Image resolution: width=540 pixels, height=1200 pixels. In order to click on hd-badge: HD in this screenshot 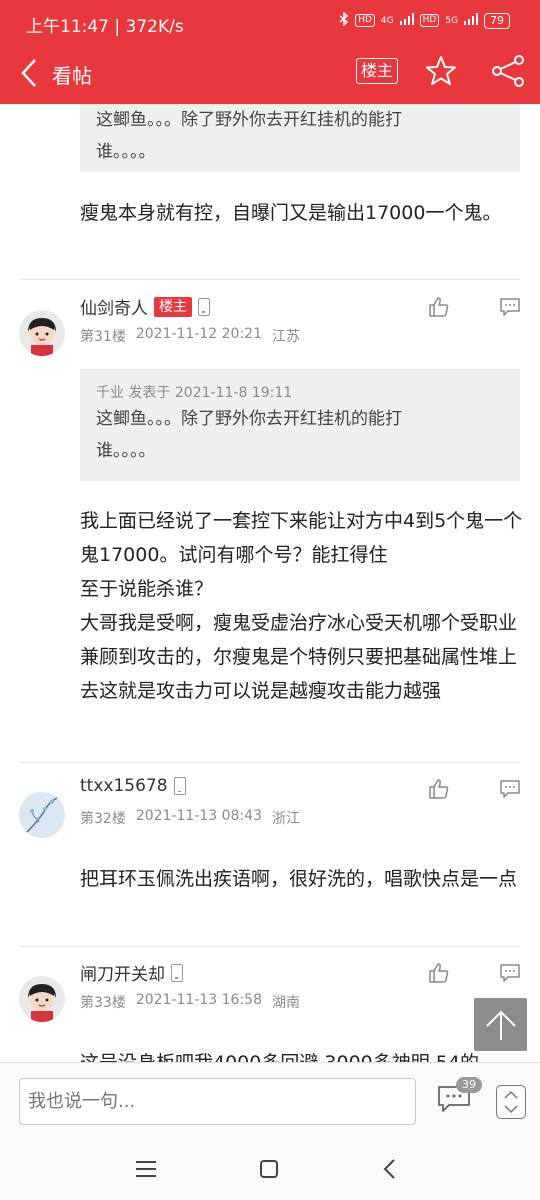, I will do `click(365, 20)`.